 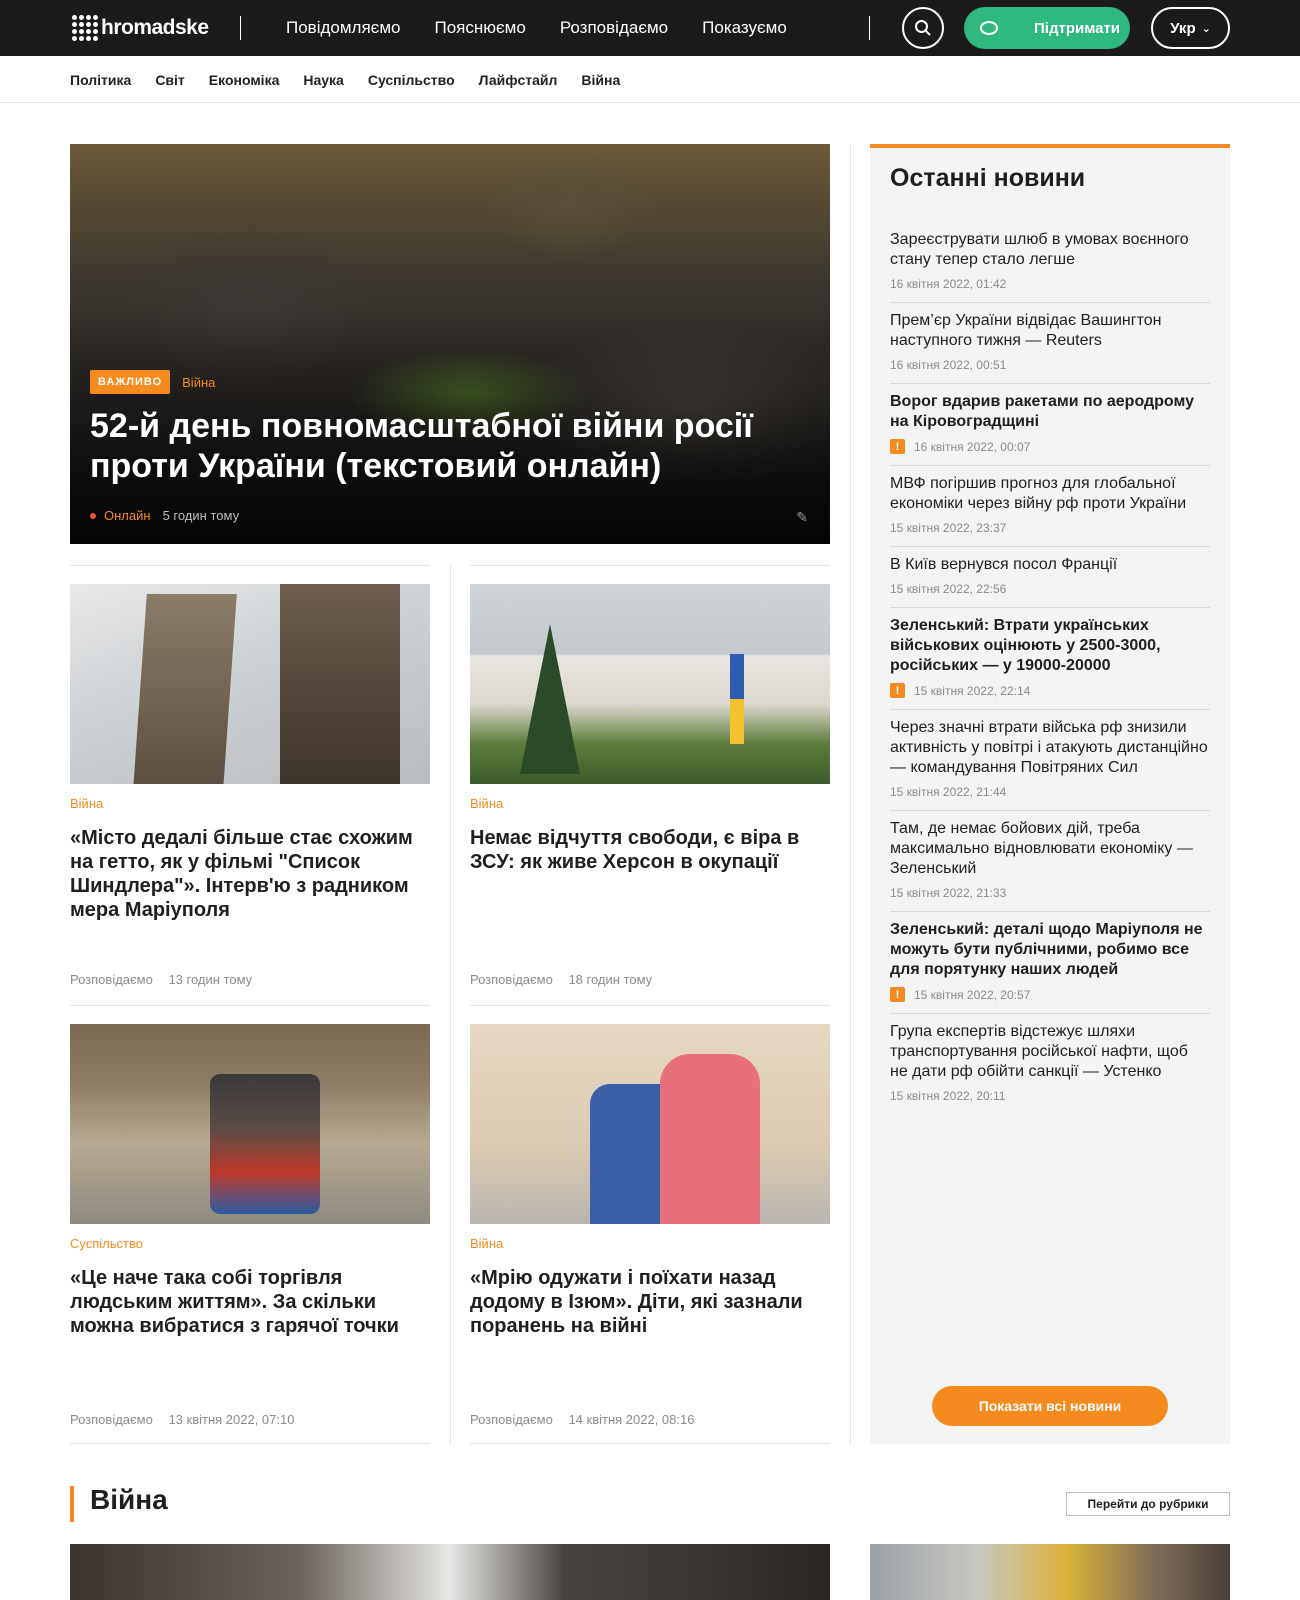 What do you see at coordinates (155, 27) in the screenshot?
I see `logo-text: hromadske` at bounding box center [155, 27].